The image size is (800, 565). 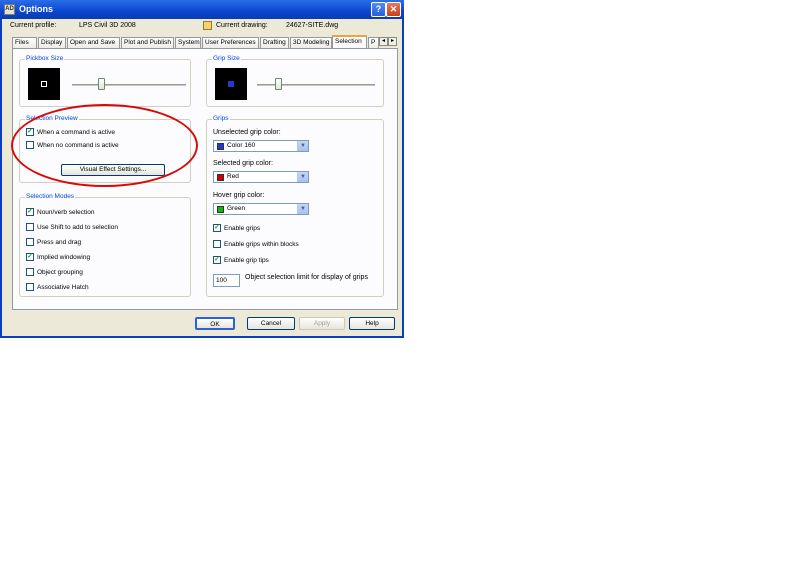 I want to click on unselected-grip-color-label: Unselected grip color:, so click(x=247, y=132).